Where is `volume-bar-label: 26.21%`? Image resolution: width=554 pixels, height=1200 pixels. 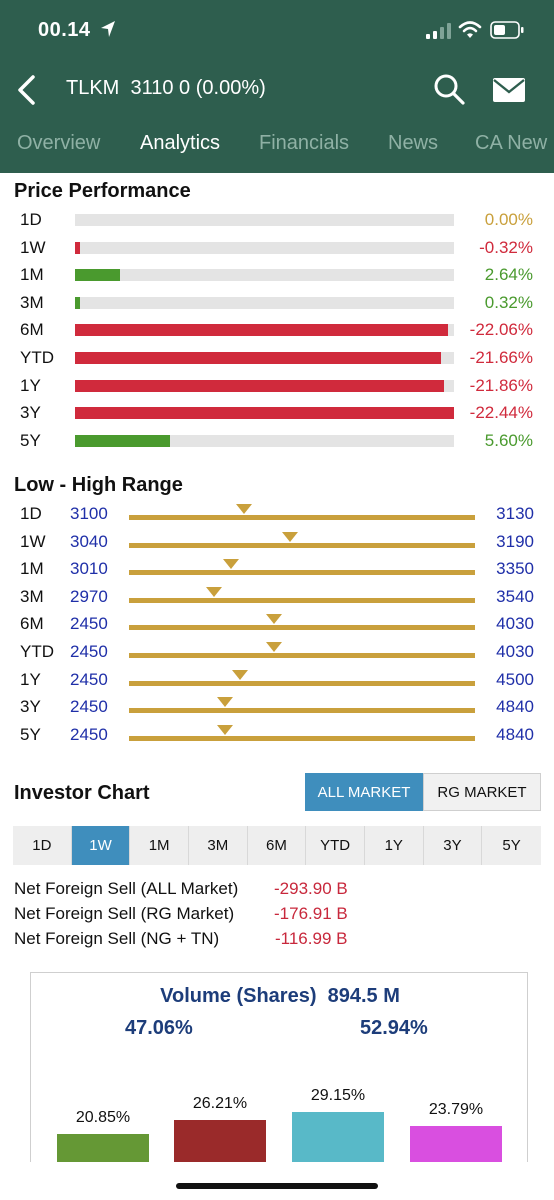
volume-bar-label: 26.21% is located at coordinates (220, 1103).